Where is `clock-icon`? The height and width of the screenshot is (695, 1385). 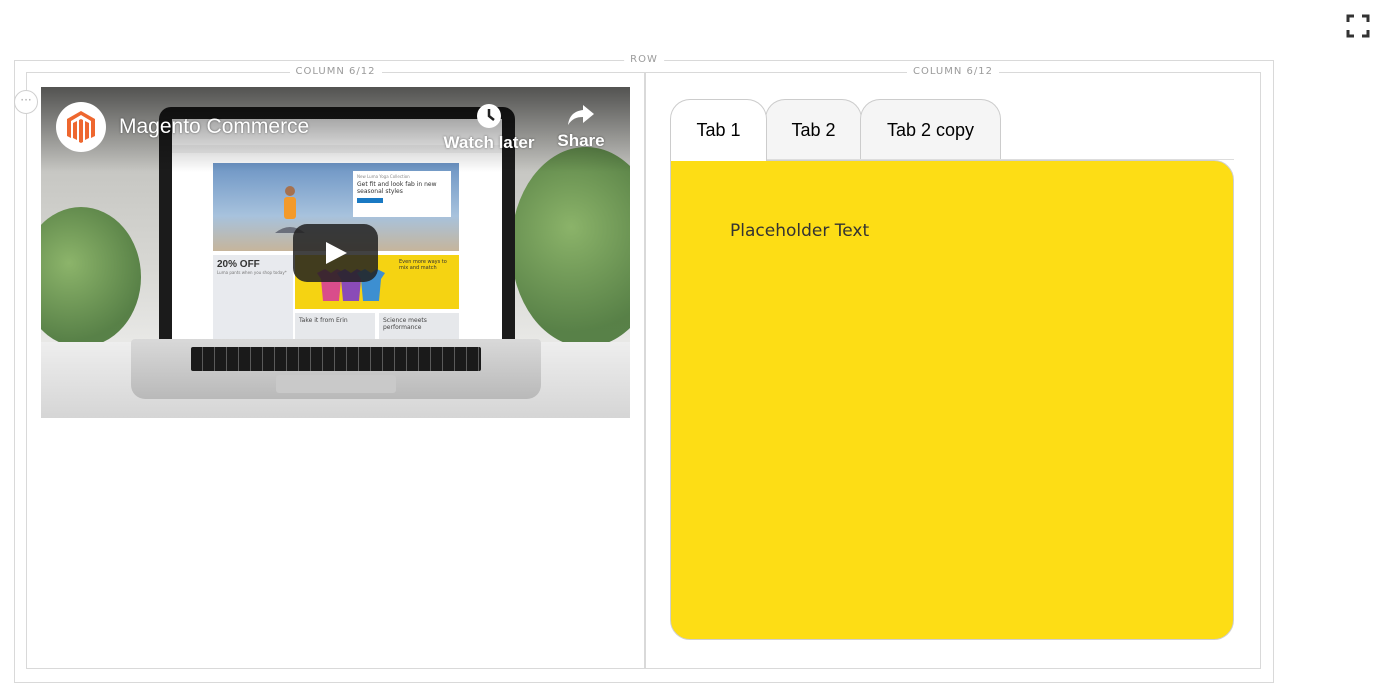 clock-icon is located at coordinates (489, 116).